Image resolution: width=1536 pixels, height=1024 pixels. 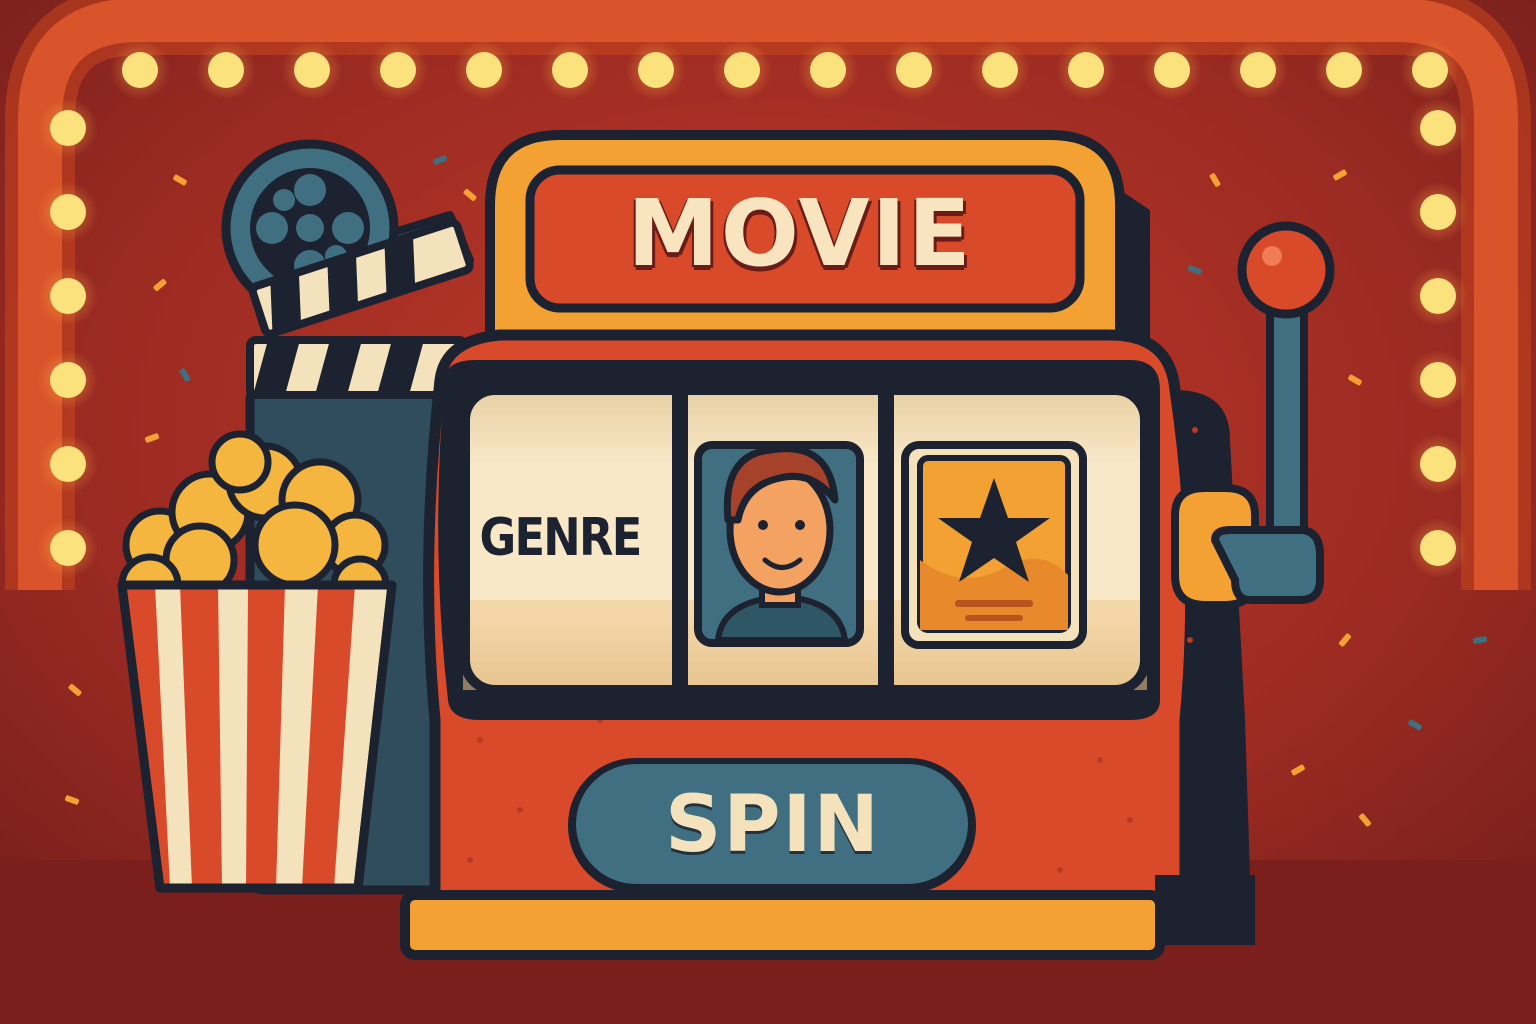 What do you see at coordinates (779, 544) in the screenshot?
I see `actor-portrait-icon` at bounding box center [779, 544].